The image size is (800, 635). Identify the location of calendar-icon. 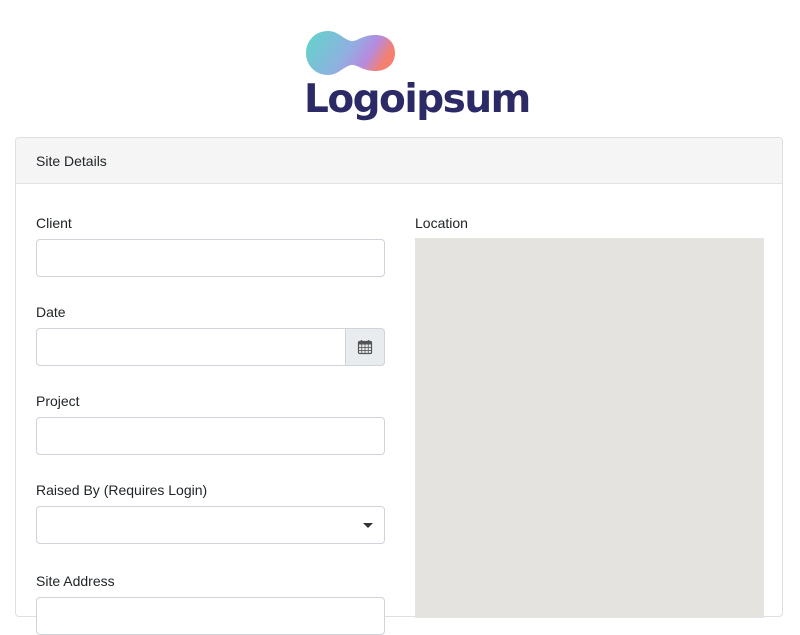
(365, 347).